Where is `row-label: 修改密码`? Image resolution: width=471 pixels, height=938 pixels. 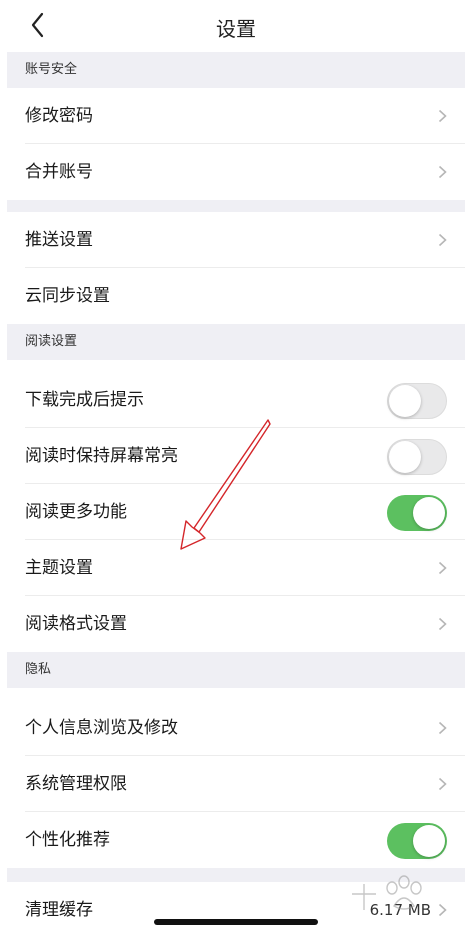
row-label: 修改密码 is located at coordinates (59, 116).